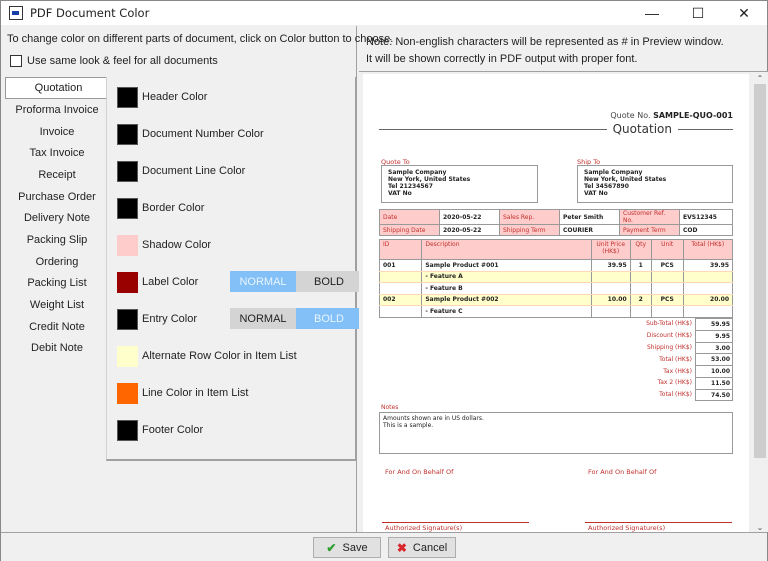 The image size is (768, 561). What do you see at coordinates (234, 356) in the screenshot?
I see `color-row-alternate-row-color-in-item-list: Alternate Row Color in Item List` at bounding box center [234, 356].